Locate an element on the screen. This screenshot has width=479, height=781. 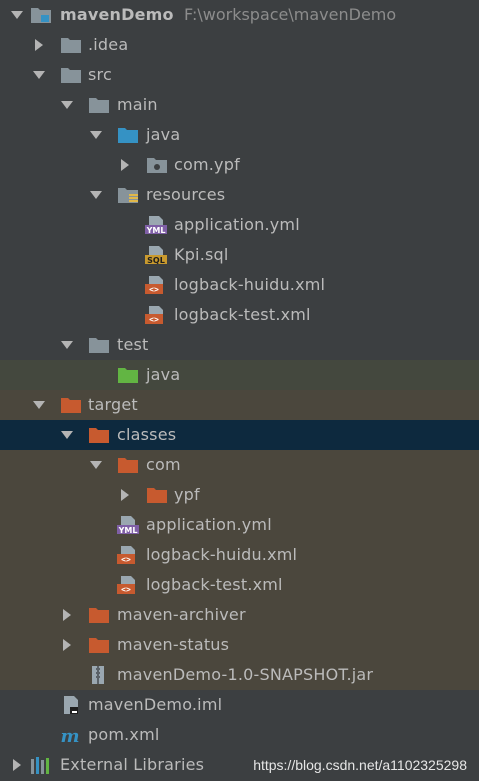
project-name: mavenDemo is located at coordinates (117, 14).